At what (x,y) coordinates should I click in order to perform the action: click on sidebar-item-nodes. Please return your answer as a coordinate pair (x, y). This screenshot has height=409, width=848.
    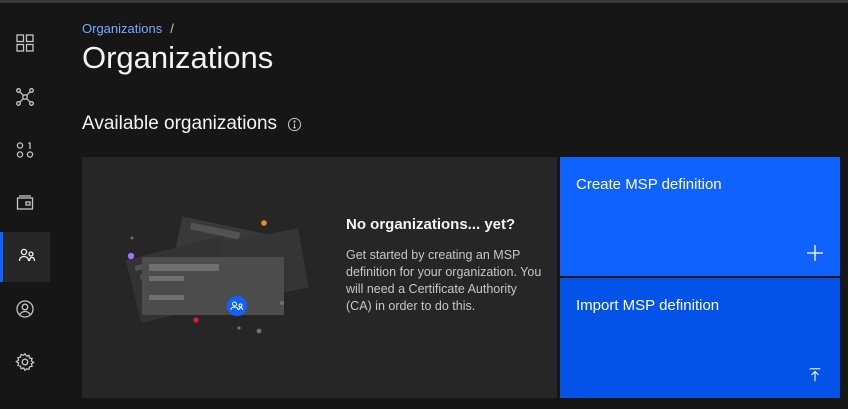
    Looking at the image, I should click on (25, 45).